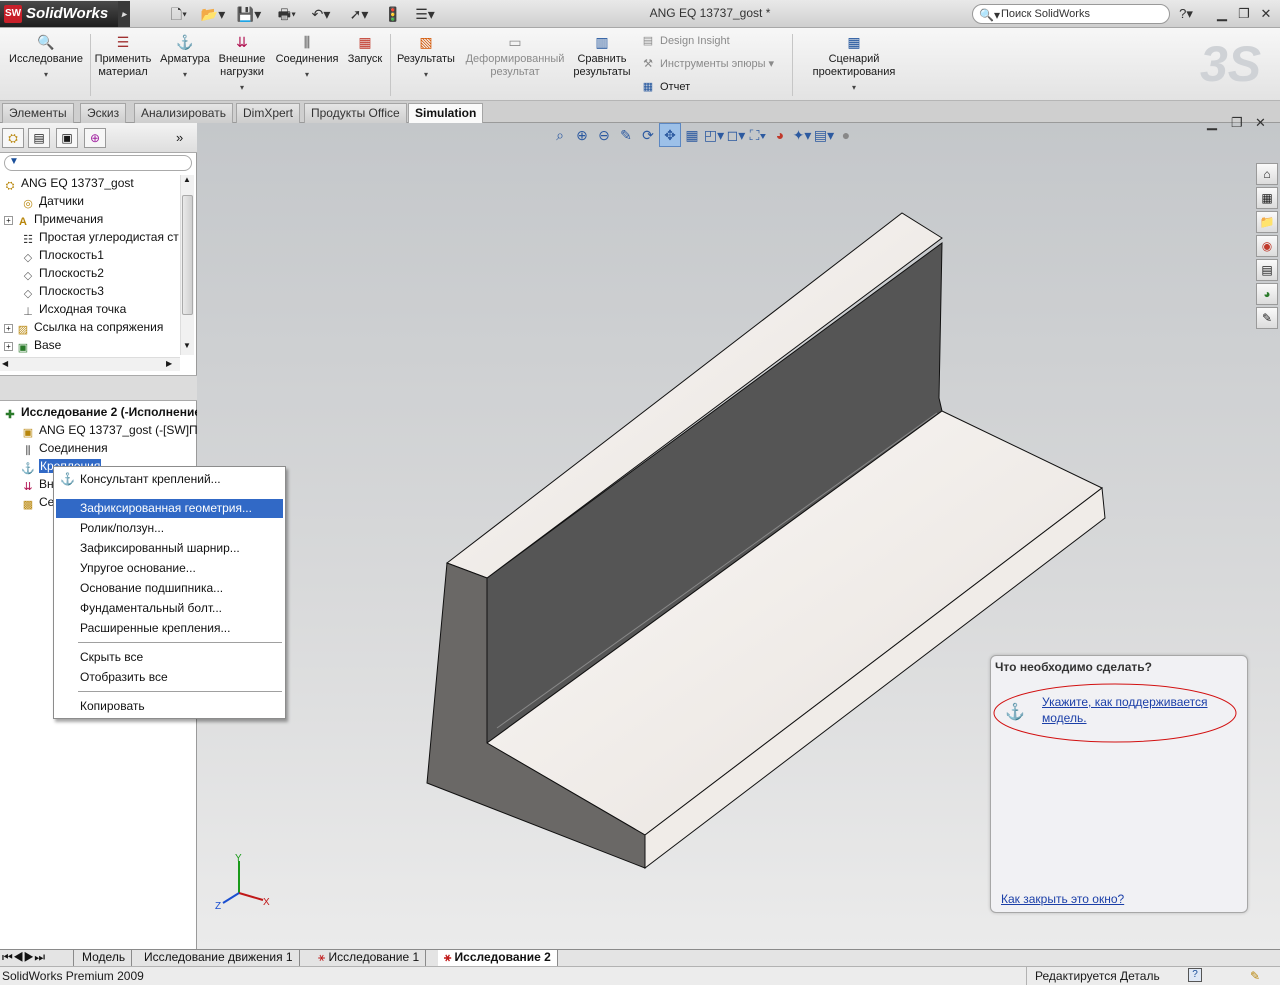 This screenshot has width=1280, height=985. I want to click on open-folder-icon: 📂▾, so click(213, 14).